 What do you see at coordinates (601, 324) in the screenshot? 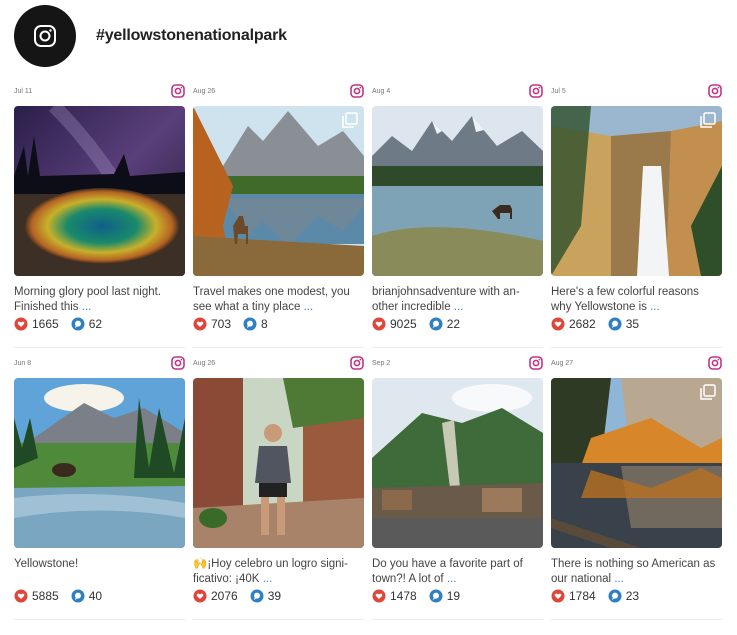
I see `post-stats: 2682 35` at bounding box center [601, 324].